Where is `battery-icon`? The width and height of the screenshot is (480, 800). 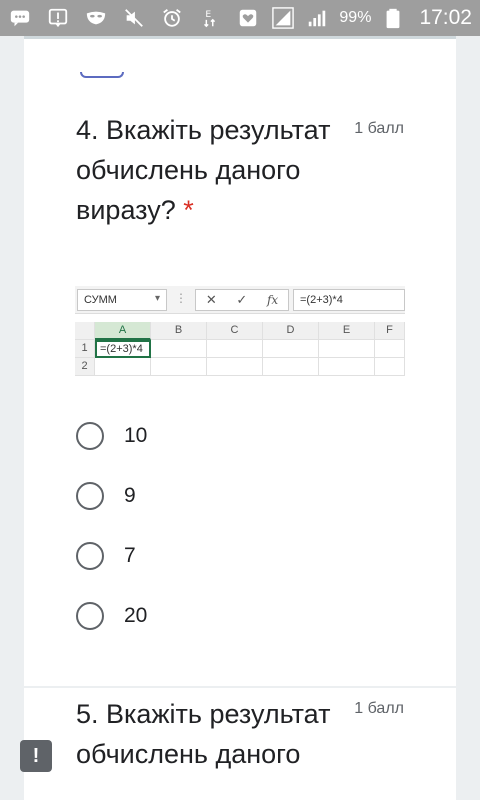 battery-icon is located at coordinates (393, 18).